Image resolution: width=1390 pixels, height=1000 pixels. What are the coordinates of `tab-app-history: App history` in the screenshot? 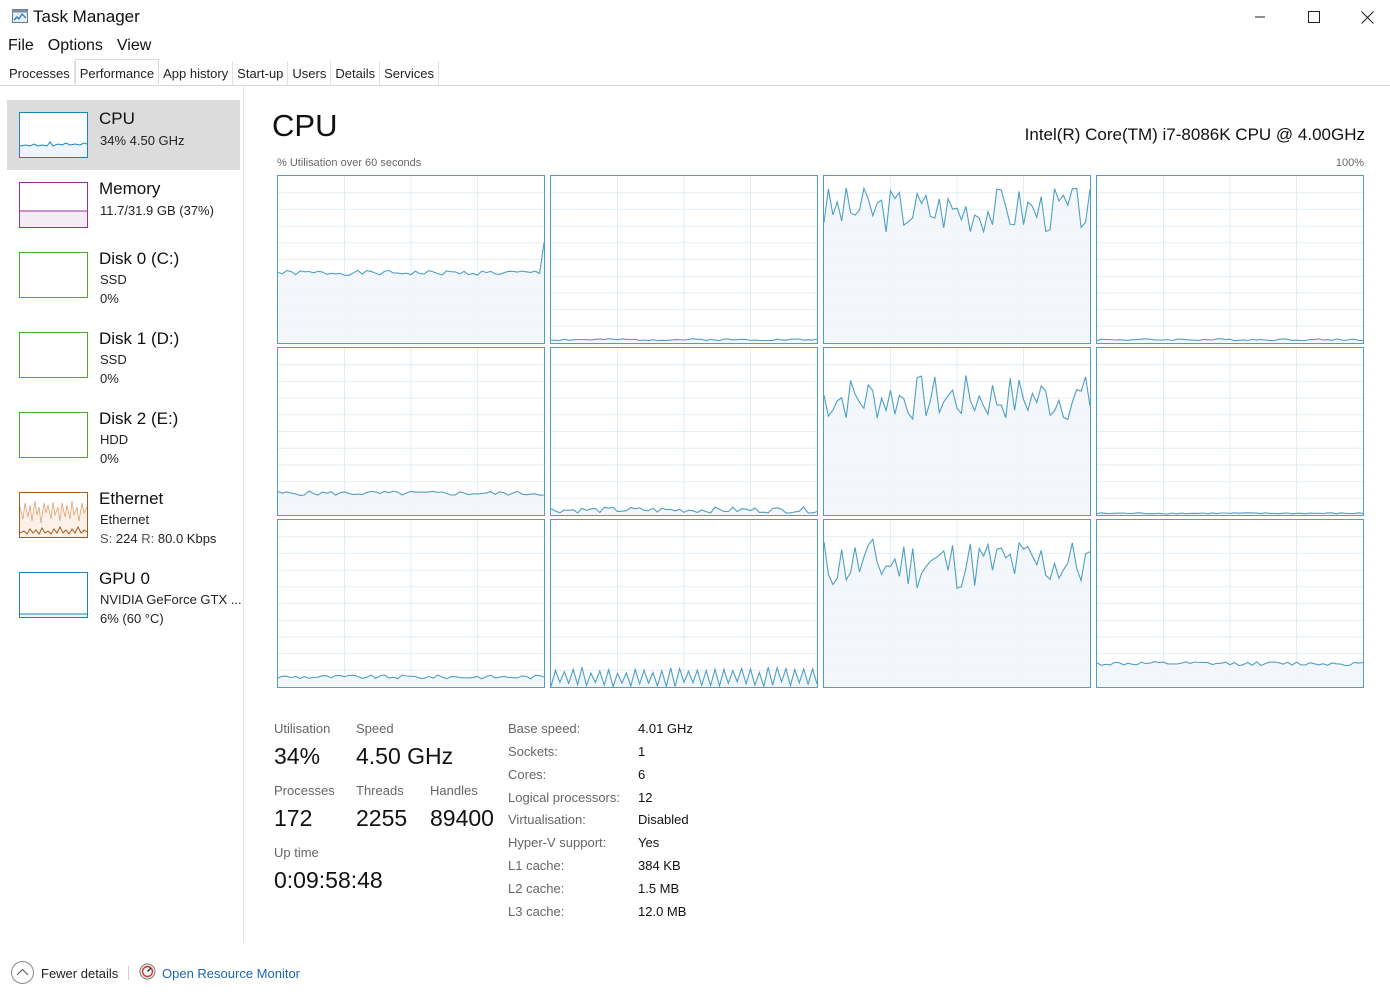 It's located at (196, 73).